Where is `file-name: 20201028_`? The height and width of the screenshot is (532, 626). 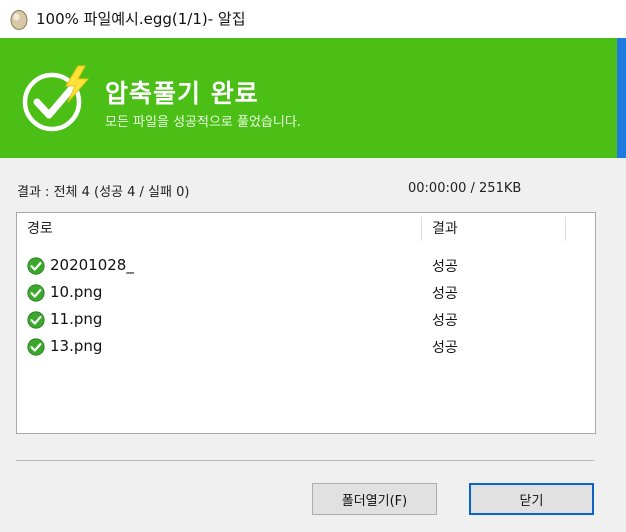
file-name: 20201028_ is located at coordinates (92, 265).